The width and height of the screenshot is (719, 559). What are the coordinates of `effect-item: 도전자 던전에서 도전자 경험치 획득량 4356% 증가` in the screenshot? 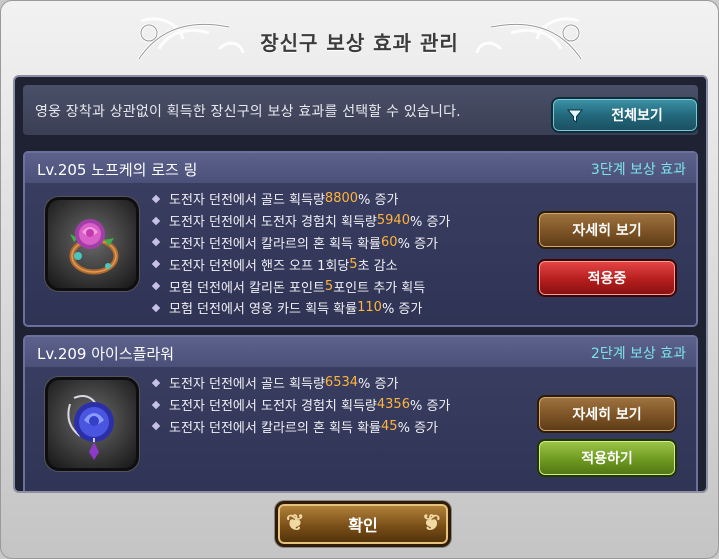 It's located at (300, 405).